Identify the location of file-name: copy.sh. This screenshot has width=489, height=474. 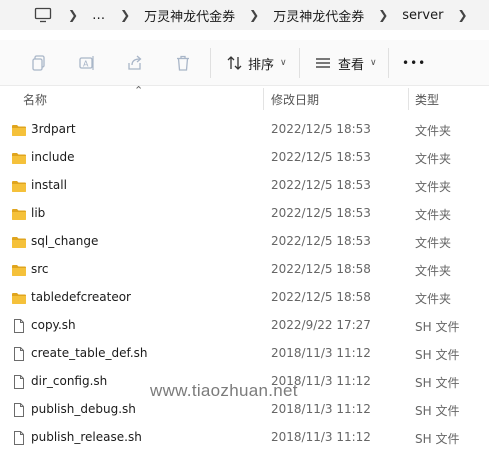
(53, 325).